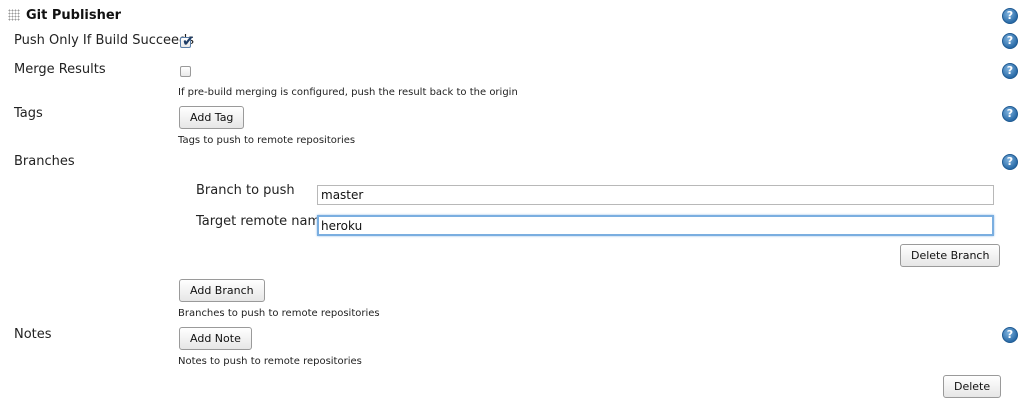  What do you see at coordinates (972, 386) in the screenshot?
I see `delete-button: Delete` at bounding box center [972, 386].